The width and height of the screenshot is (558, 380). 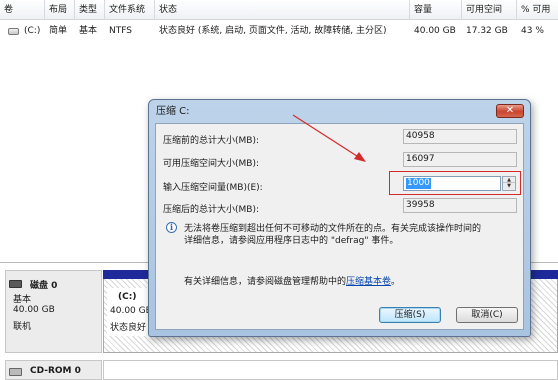 What do you see at coordinates (329, 138) in the screenshot?
I see `annotation-arrow` at bounding box center [329, 138].